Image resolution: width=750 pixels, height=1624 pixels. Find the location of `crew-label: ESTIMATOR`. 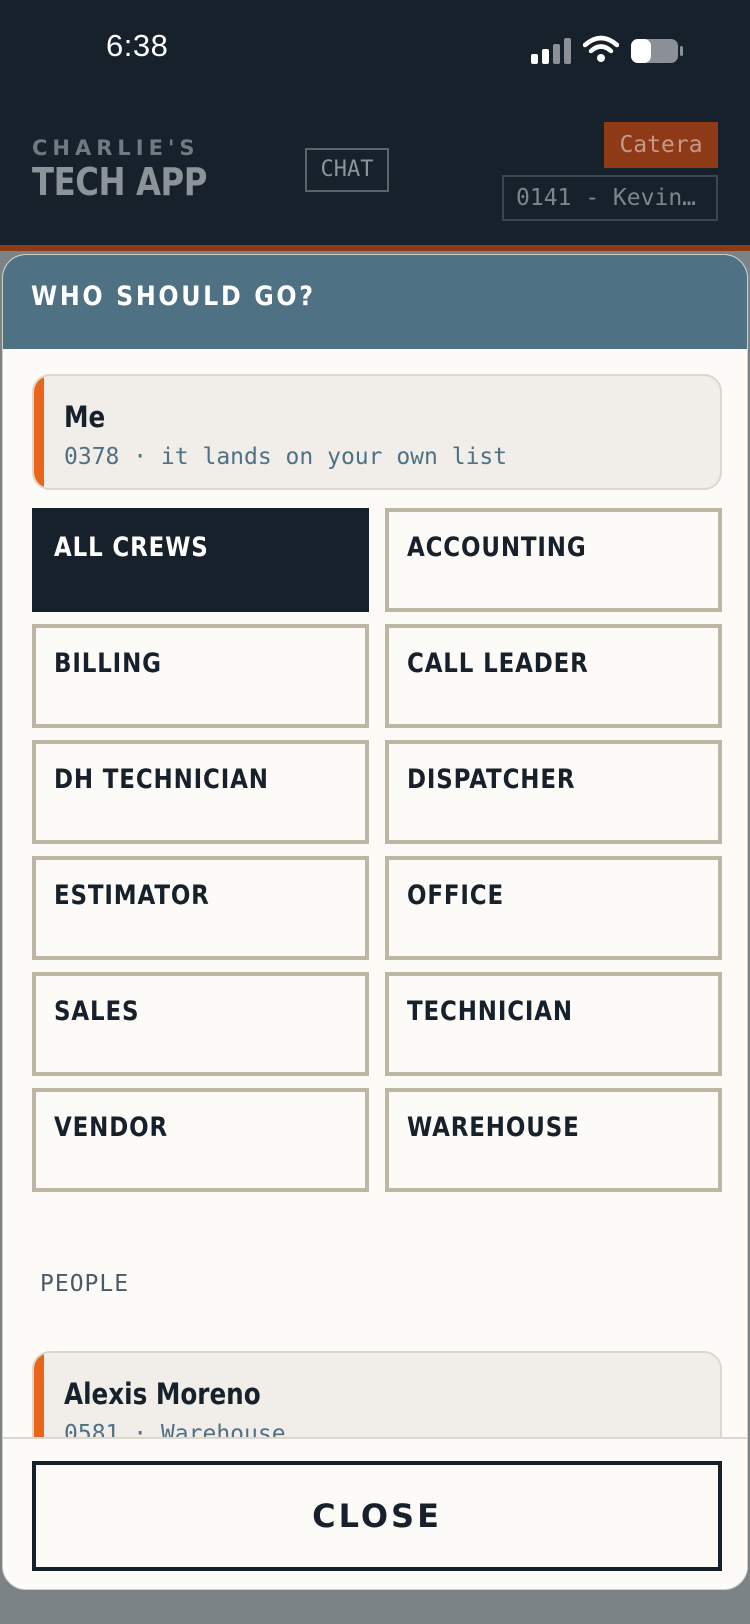

crew-label: ESTIMATOR is located at coordinates (132, 895).